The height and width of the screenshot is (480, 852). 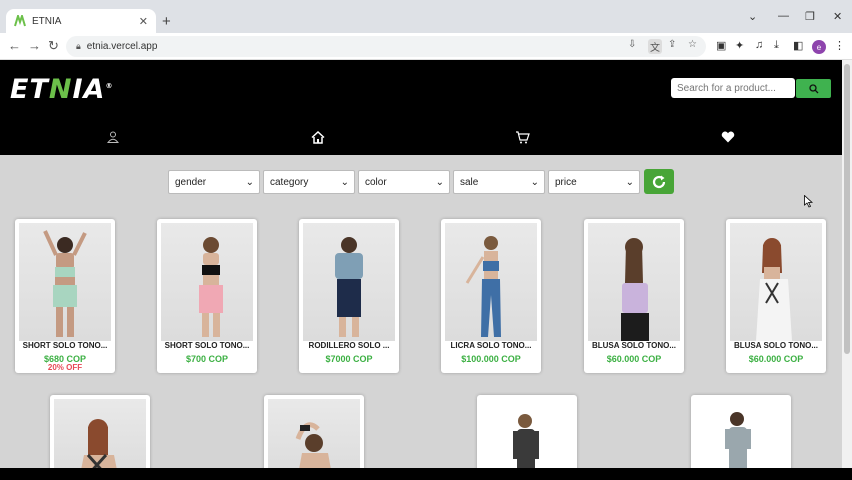 I want to click on cart-link, so click(x=522, y=137).